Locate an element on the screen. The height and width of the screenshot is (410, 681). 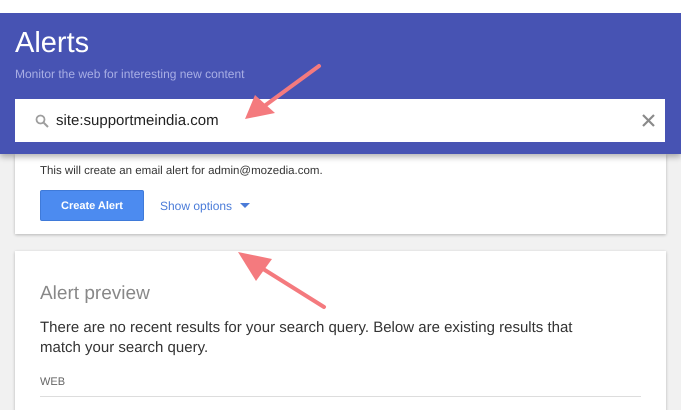
preview-message: There are no recent results for your search query. Below are existing results that match your search query. is located at coordinates (307, 338).